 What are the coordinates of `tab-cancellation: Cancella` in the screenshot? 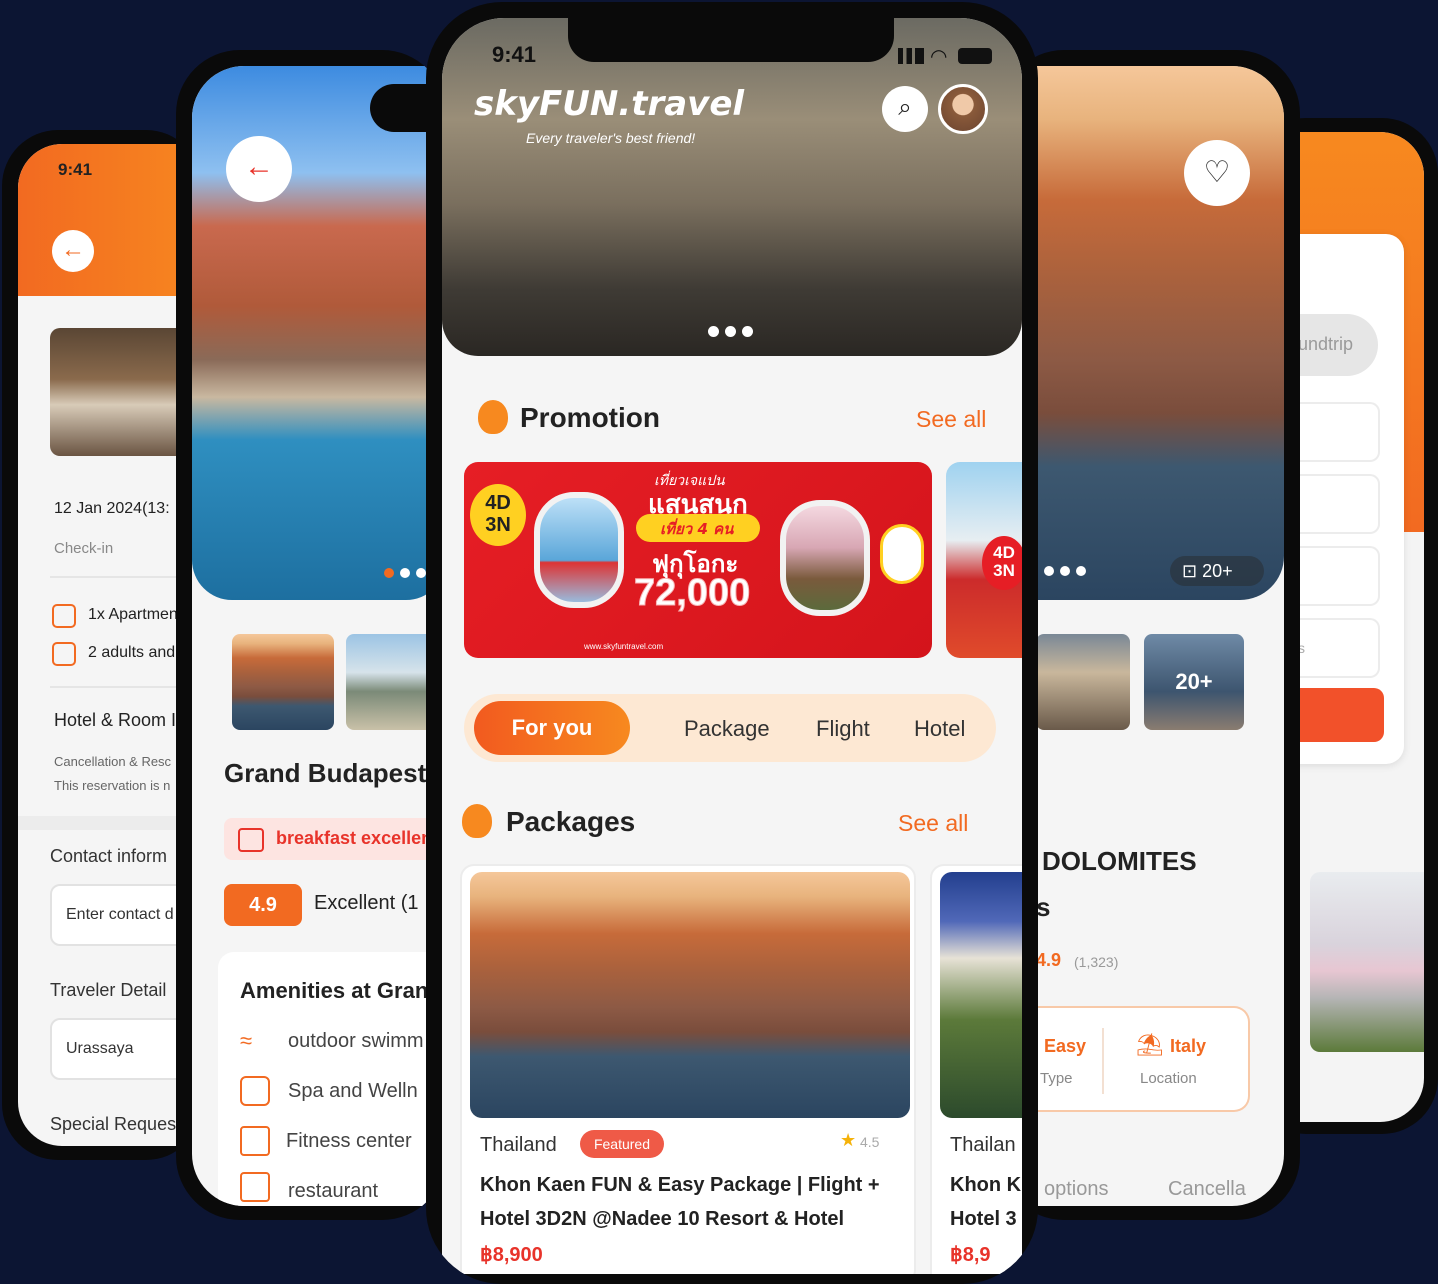 It's located at (1207, 1189).